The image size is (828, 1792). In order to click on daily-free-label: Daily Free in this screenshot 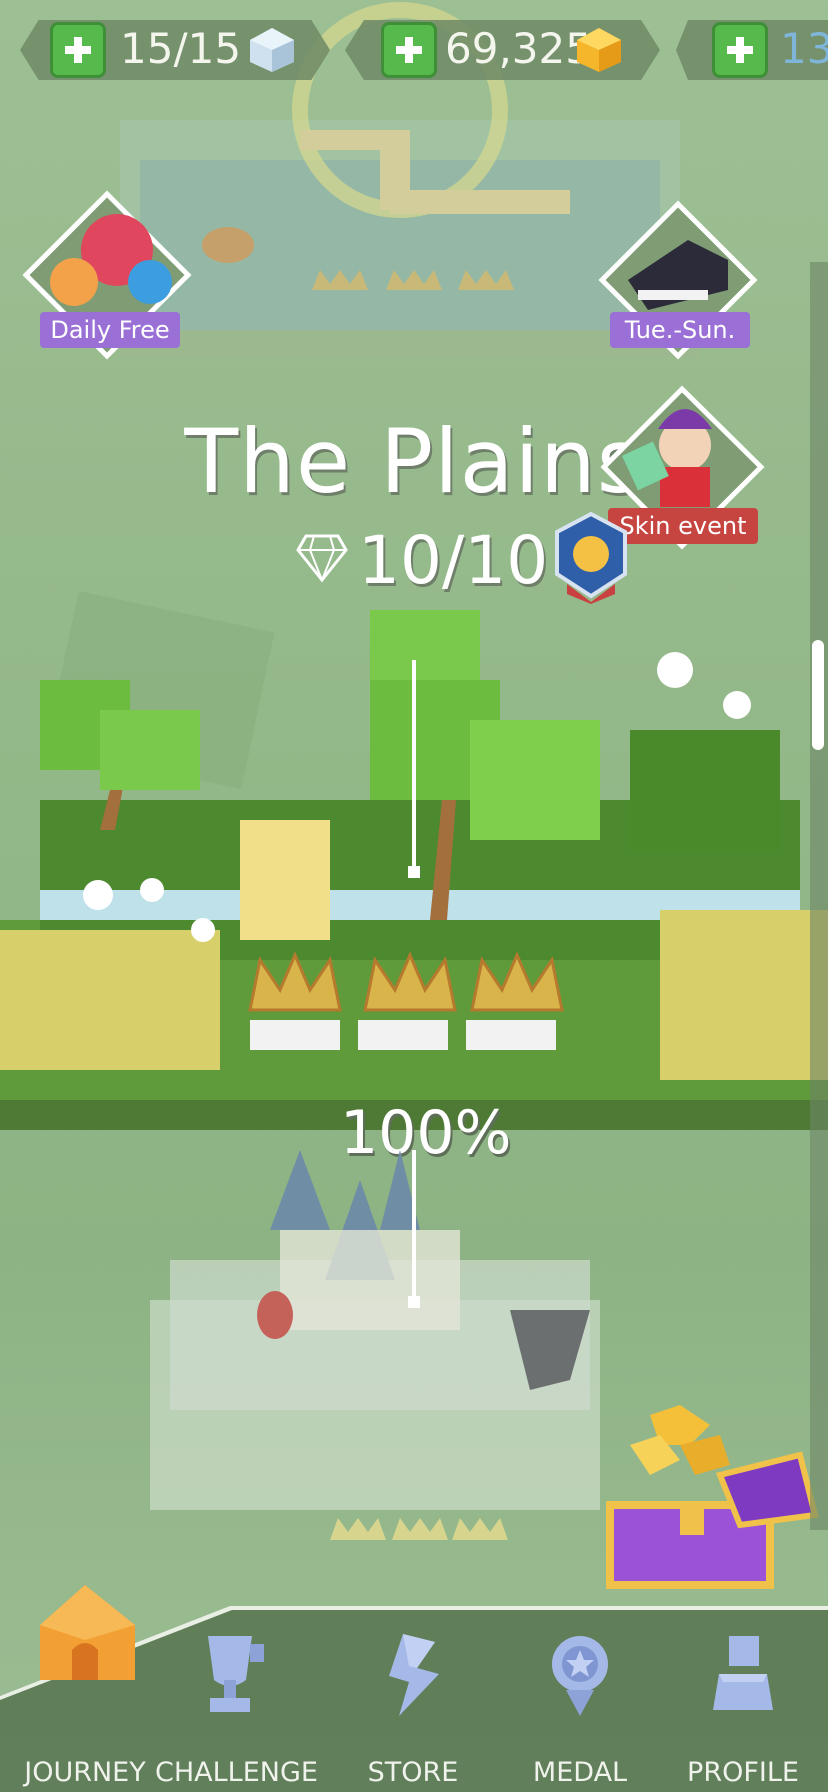, I will do `click(110, 330)`.